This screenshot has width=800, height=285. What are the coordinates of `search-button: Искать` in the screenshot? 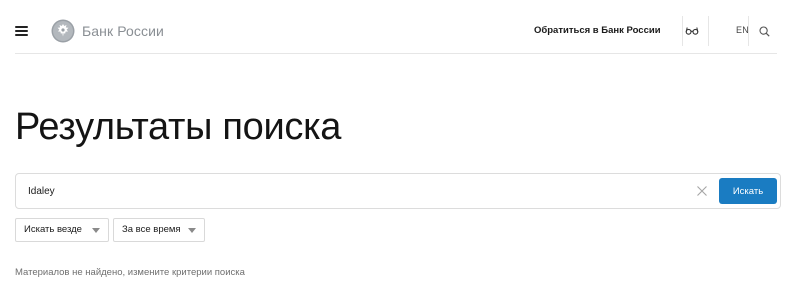 It's located at (748, 191).